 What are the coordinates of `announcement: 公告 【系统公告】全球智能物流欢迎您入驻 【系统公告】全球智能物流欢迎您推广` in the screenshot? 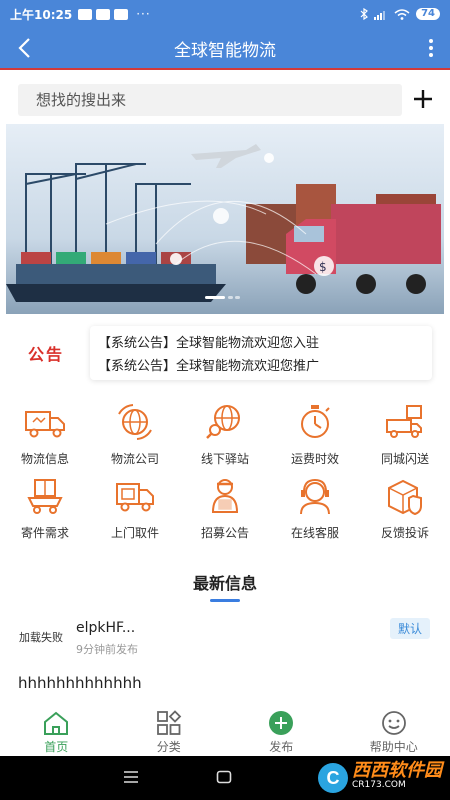 It's located at (219, 353).